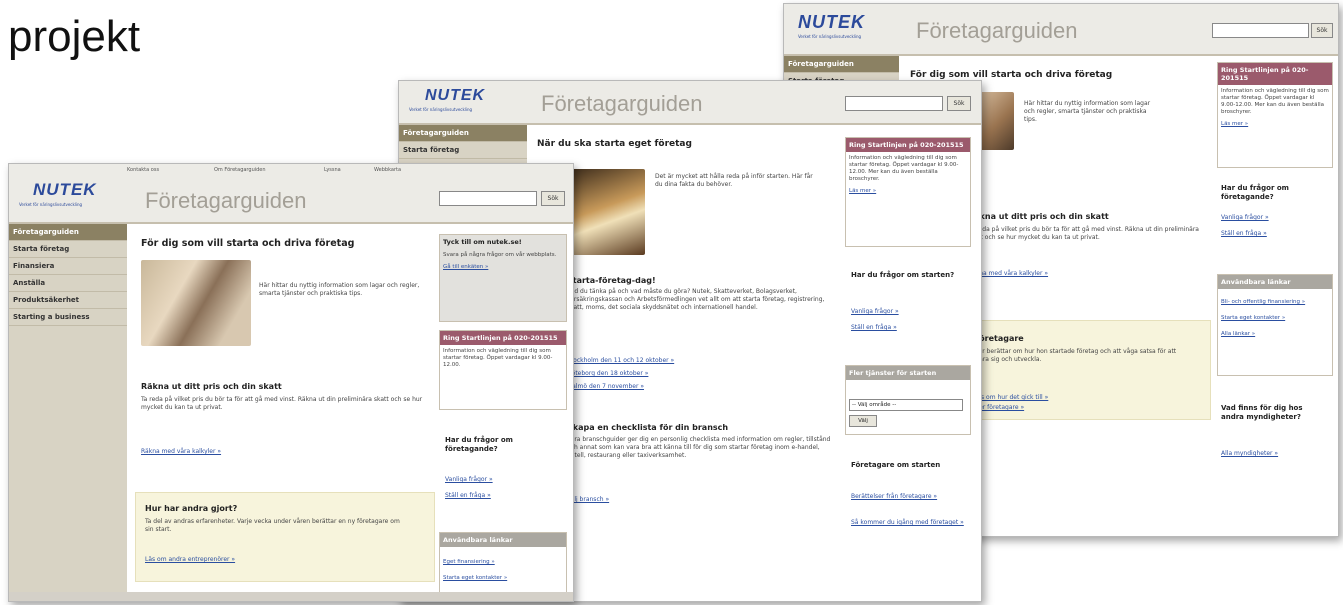  Describe the element at coordinates (1275, 334) in the screenshot. I see `box-link: Alla länkar »` at that location.